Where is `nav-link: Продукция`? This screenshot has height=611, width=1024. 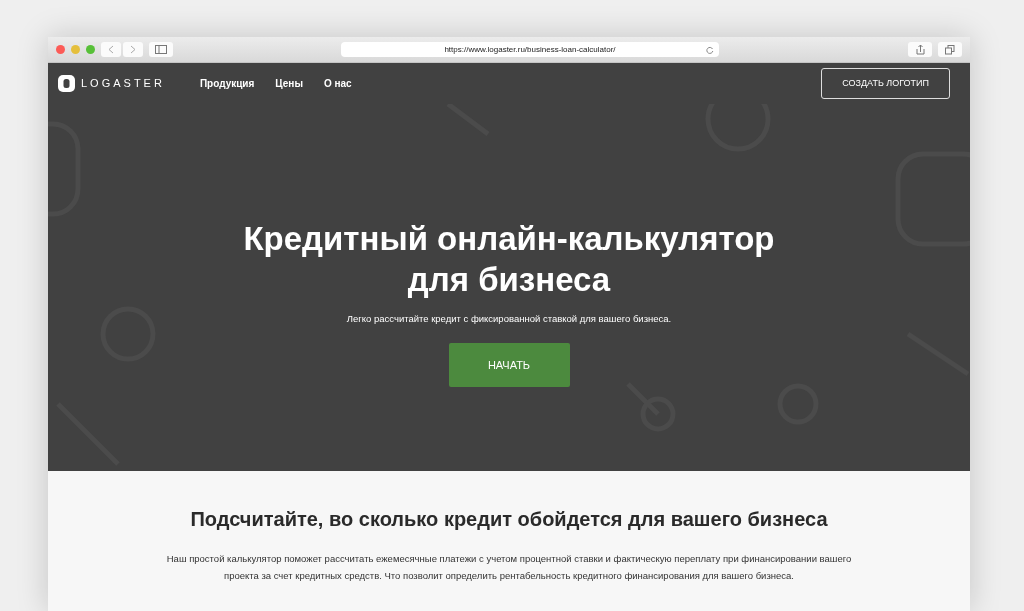
nav-link: Продукция is located at coordinates (227, 83).